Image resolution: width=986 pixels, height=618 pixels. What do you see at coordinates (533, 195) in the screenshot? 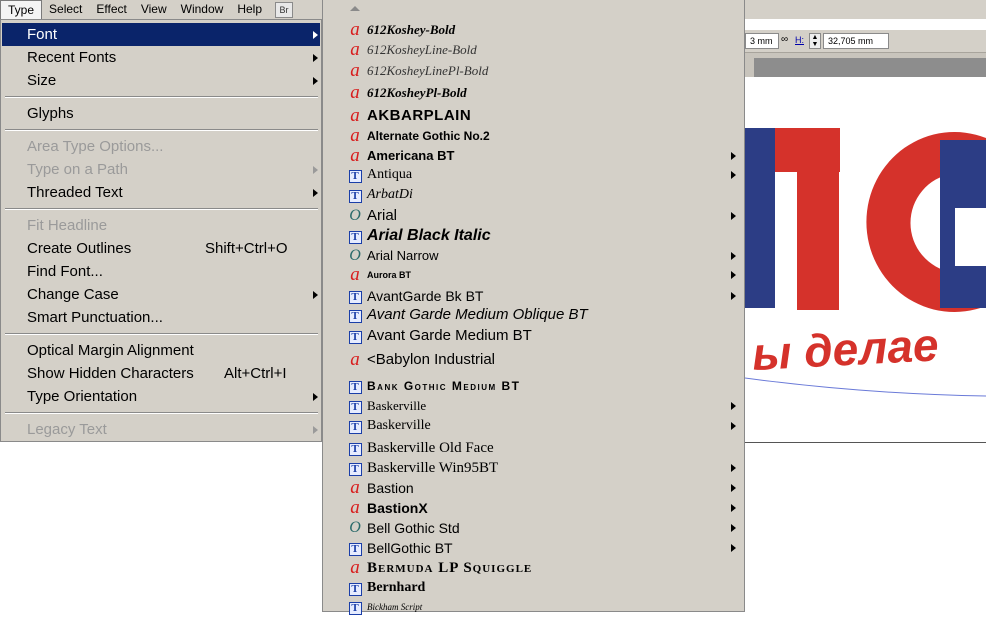
I see `font-item: T ArbatDi` at bounding box center [533, 195].